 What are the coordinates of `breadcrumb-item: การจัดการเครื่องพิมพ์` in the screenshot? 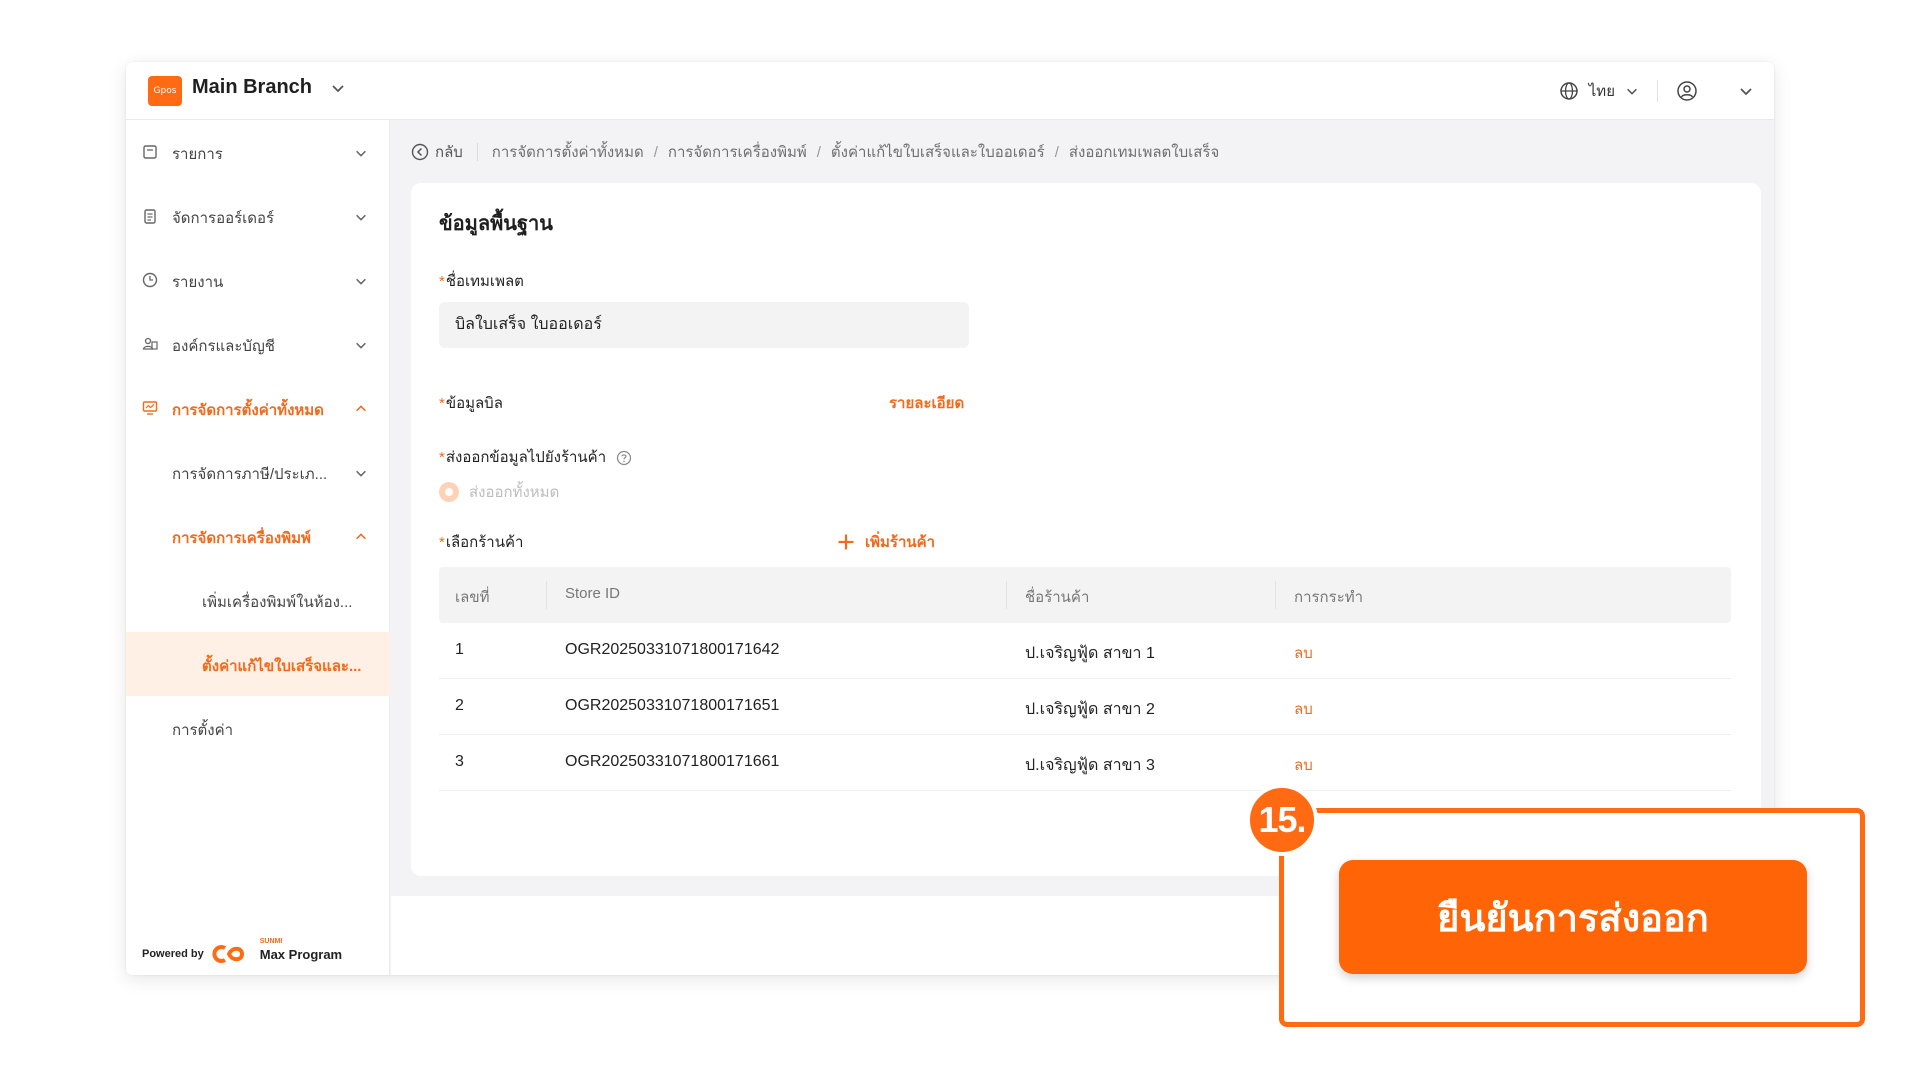 It's located at (737, 152).